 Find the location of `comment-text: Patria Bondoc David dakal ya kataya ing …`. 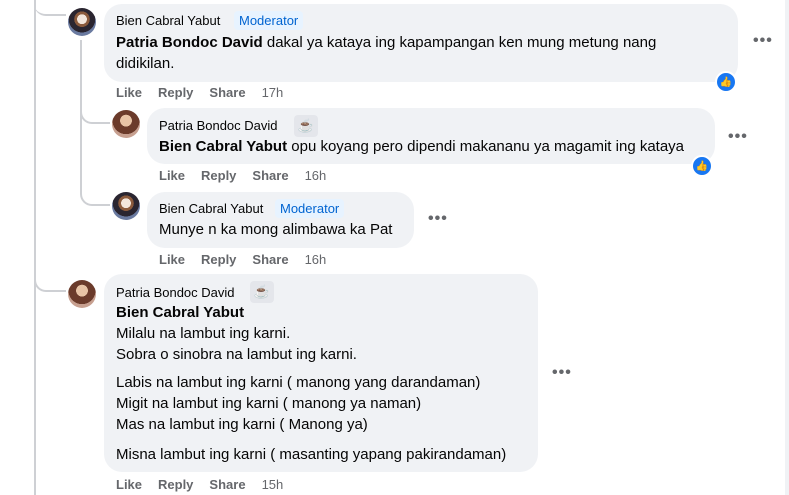

comment-text: Patria Bondoc David dakal ya kataya ing … is located at coordinates (386, 42).